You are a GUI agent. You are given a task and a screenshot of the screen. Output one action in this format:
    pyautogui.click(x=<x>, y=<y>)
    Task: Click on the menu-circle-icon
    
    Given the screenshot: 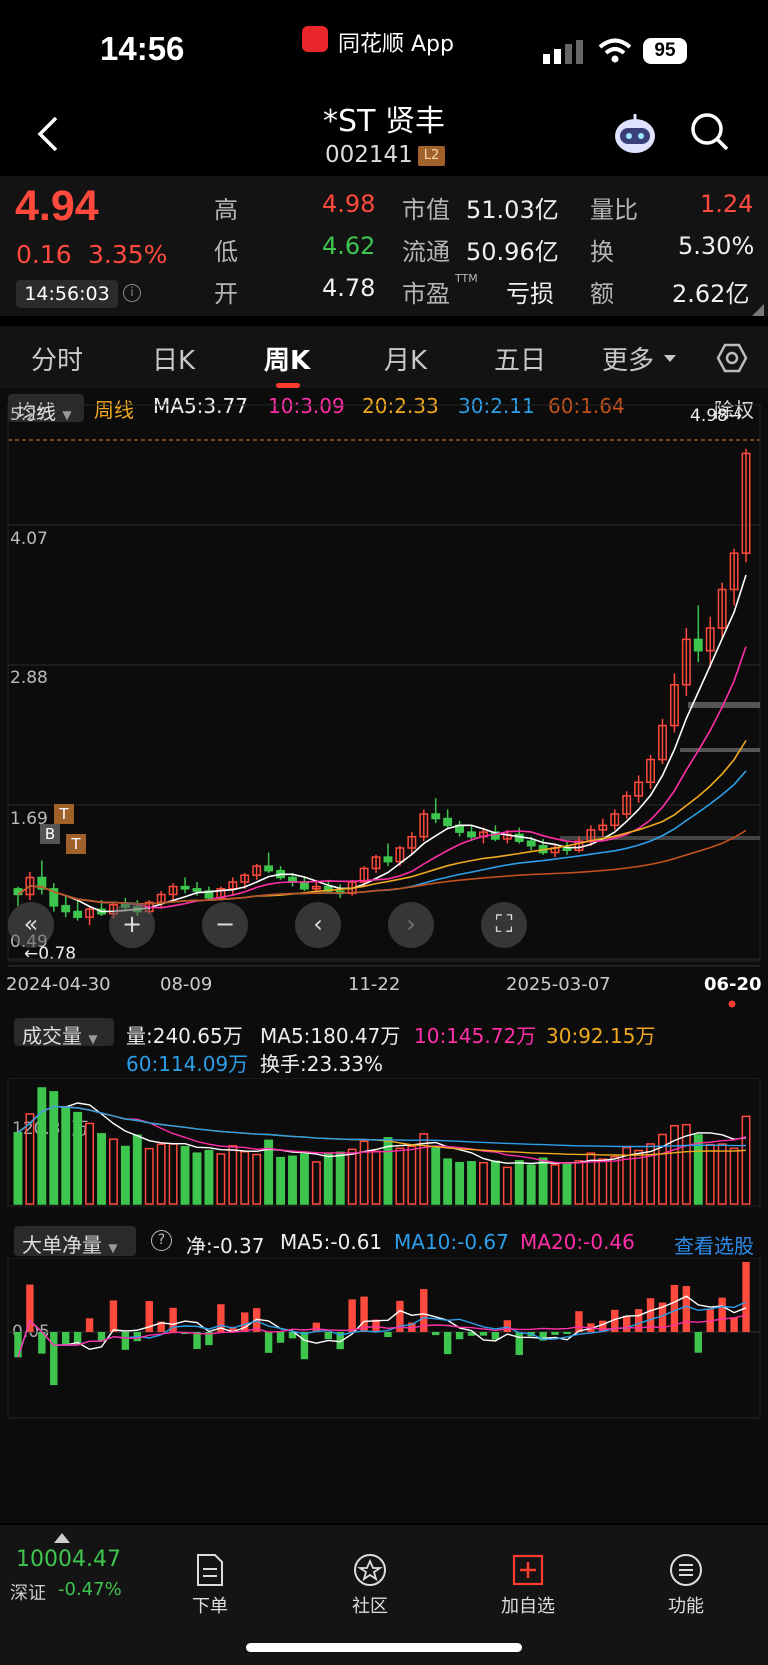 What is the action you would take?
    pyautogui.click(x=686, y=1570)
    